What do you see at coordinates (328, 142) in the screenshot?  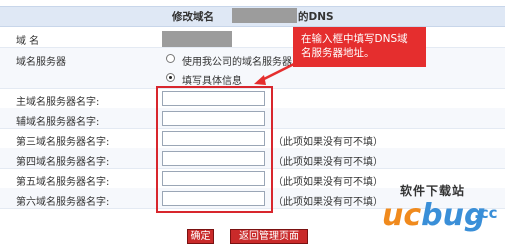 I see `ns3-optional-hint: （此项如果没有可不填）` at bounding box center [328, 142].